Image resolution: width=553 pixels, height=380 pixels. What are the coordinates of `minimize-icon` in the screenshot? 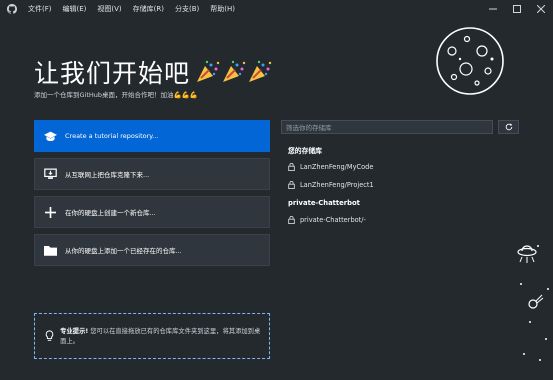 It's located at (493, 8).